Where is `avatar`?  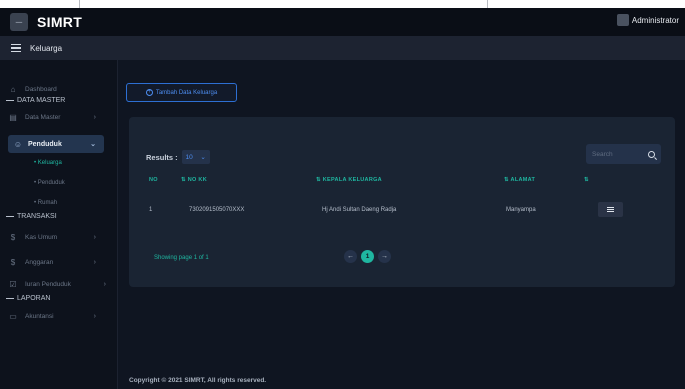 avatar is located at coordinates (622, 20).